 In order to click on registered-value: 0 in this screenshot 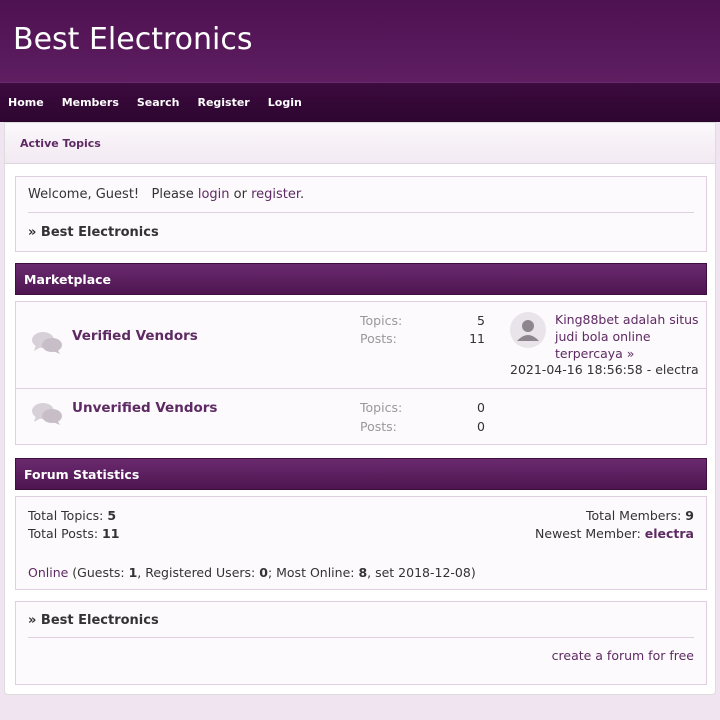, I will do `click(263, 572)`.